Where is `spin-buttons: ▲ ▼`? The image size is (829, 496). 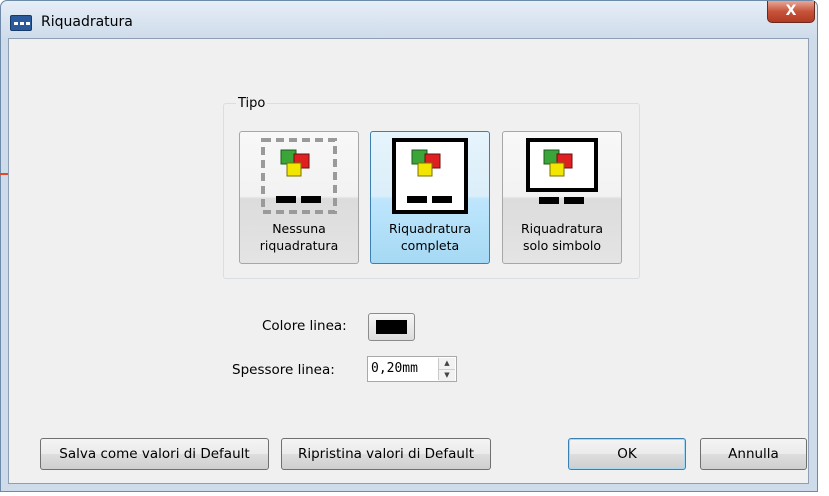
spin-buttons: ▲ ▼ is located at coordinates (446, 369).